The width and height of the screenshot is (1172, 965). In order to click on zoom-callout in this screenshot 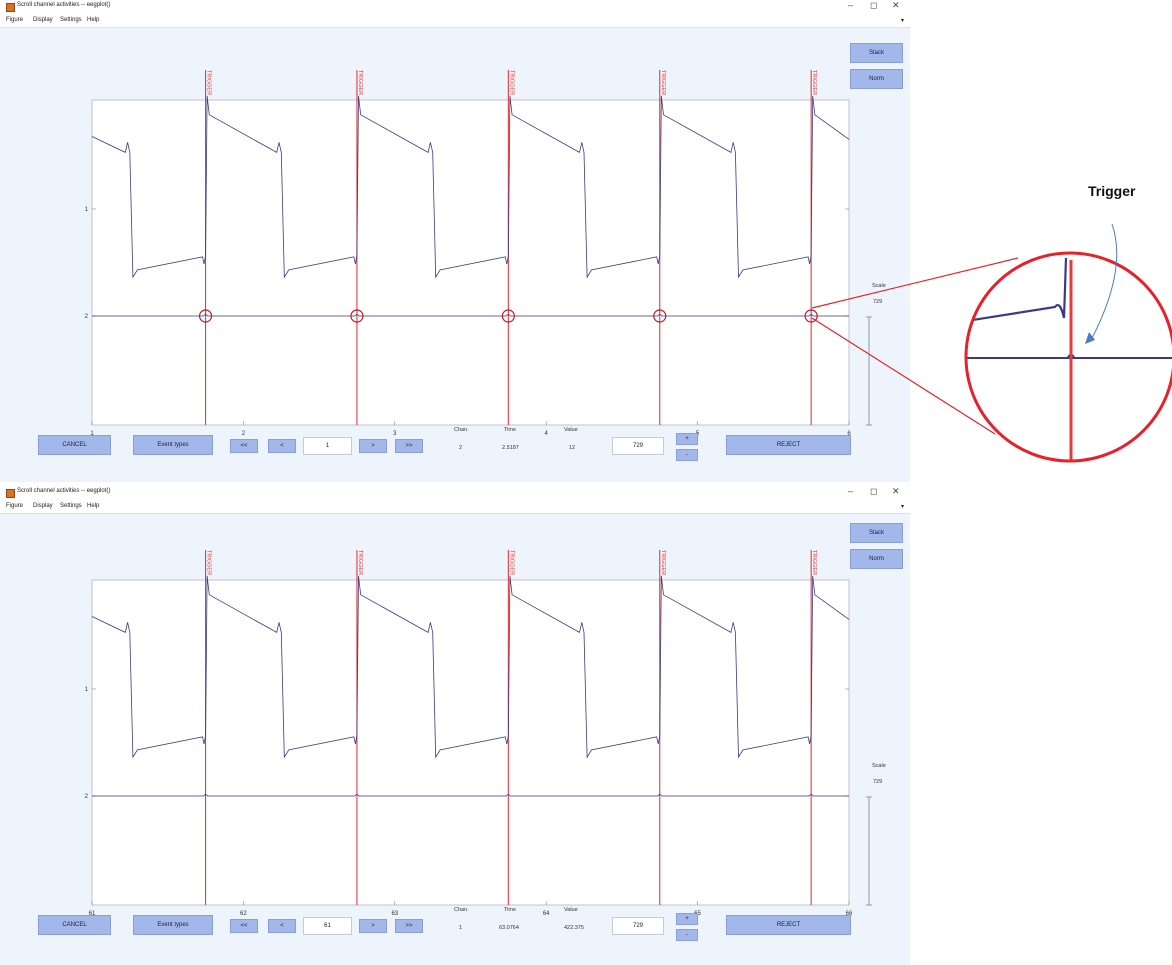, I will do `click(991, 343)`.